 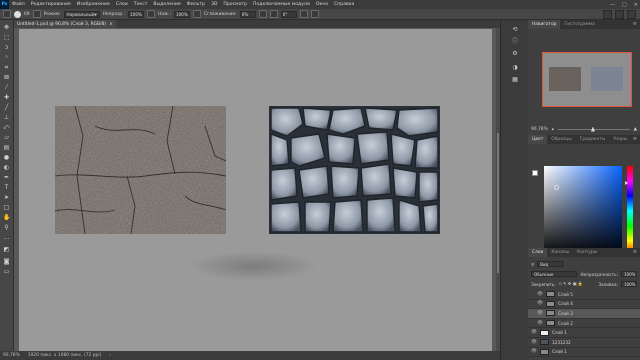 What do you see at coordinates (612, 5) in the screenshot?
I see `minimize-button: —` at bounding box center [612, 5].